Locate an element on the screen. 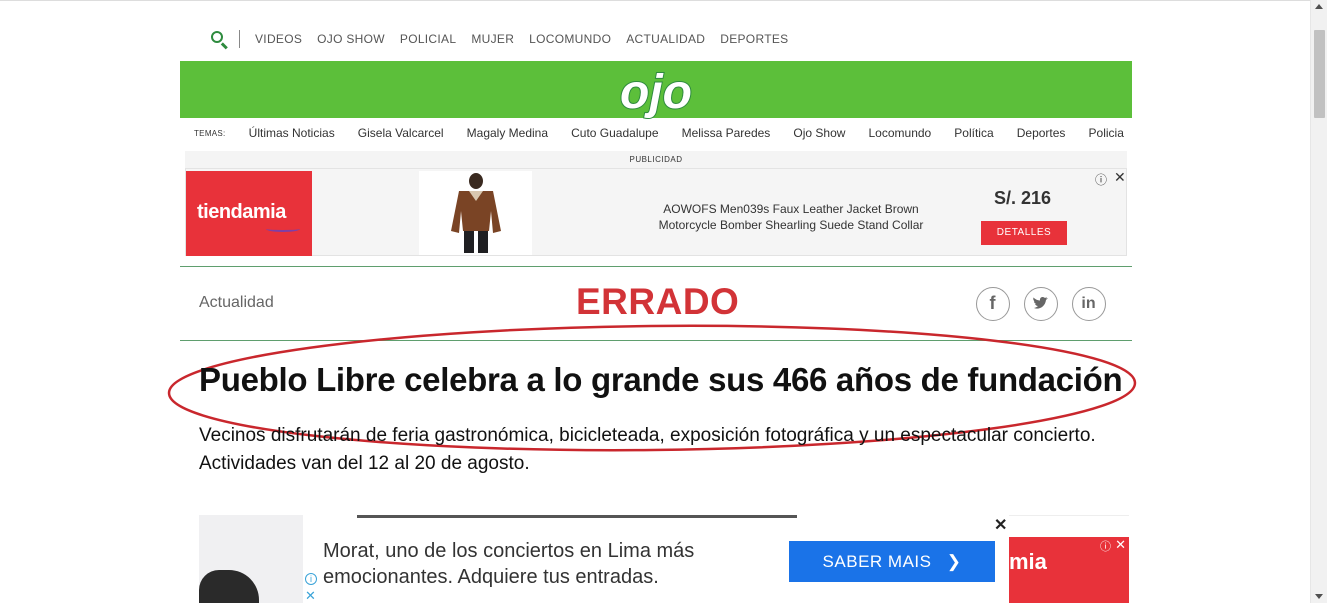 This screenshot has width=1327, height=603. section-label: Actualidad is located at coordinates (236, 303).